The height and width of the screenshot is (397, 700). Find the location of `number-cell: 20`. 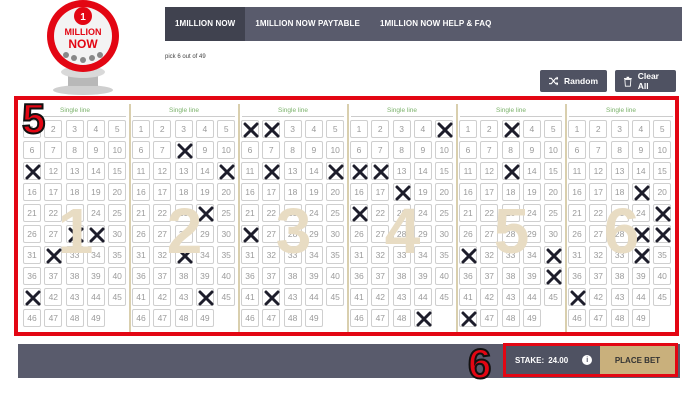

number-cell: 20 is located at coordinates (553, 192).